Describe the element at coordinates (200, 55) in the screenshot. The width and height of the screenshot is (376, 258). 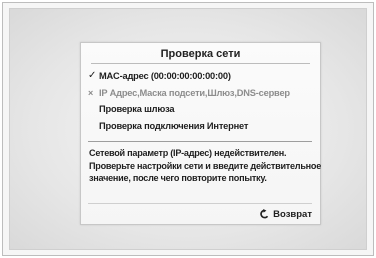
I see `dialog-title: Проверка сети` at that location.